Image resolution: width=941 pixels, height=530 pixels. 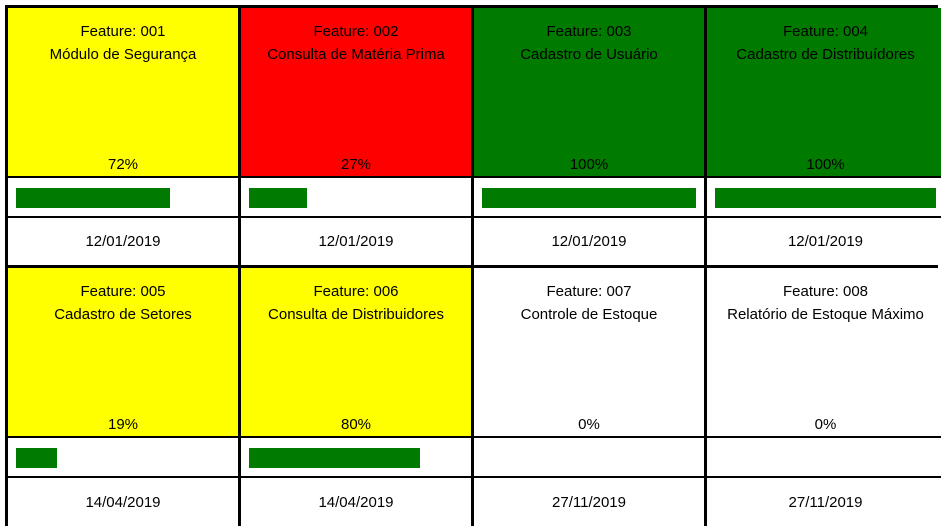 I want to click on feature-status-panel: Feature: 005 Cadastro de Setores 19%, so click(x=123, y=353).